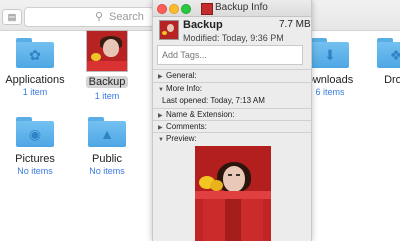 Image resolution: width=400 pixels, height=241 pixels. I want to click on section-label: Comments:, so click(186, 126).